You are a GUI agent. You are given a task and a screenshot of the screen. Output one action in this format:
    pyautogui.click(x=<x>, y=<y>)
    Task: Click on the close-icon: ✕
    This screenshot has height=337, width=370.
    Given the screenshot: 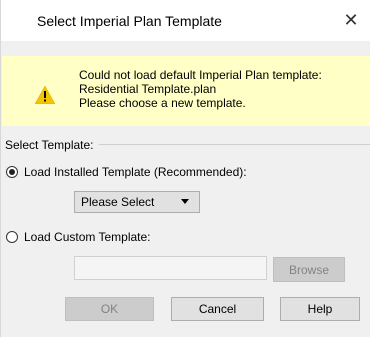 What is the action you would take?
    pyautogui.click(x=351, y=20)
    